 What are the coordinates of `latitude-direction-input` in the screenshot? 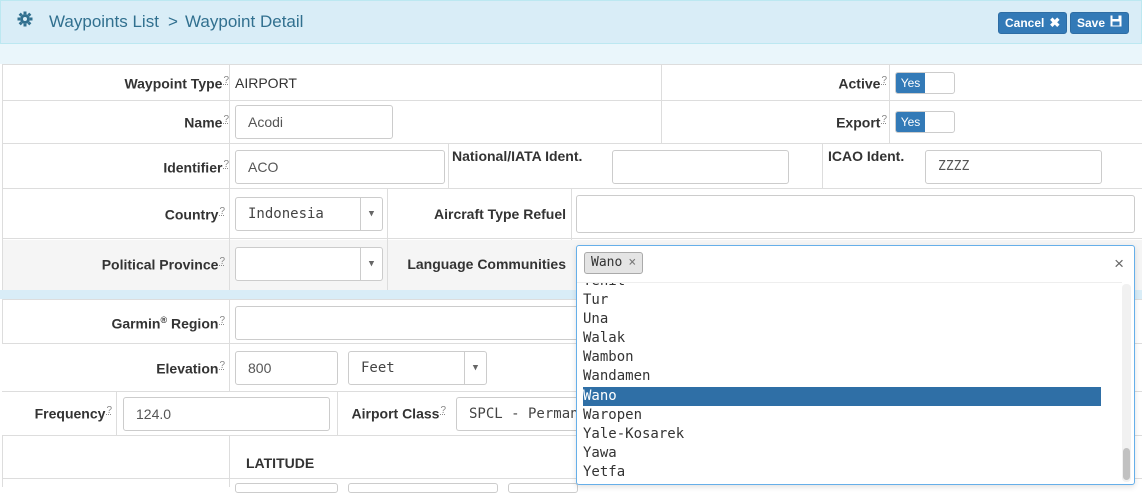 It's located at (543, 488).